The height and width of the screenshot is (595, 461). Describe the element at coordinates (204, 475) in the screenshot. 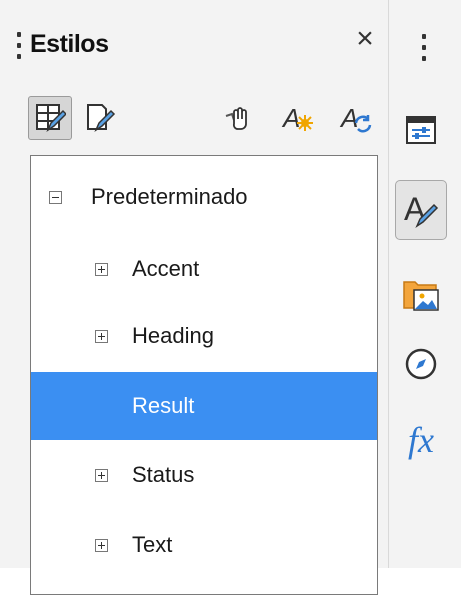

I see `tree-item-status: Status` at that location.